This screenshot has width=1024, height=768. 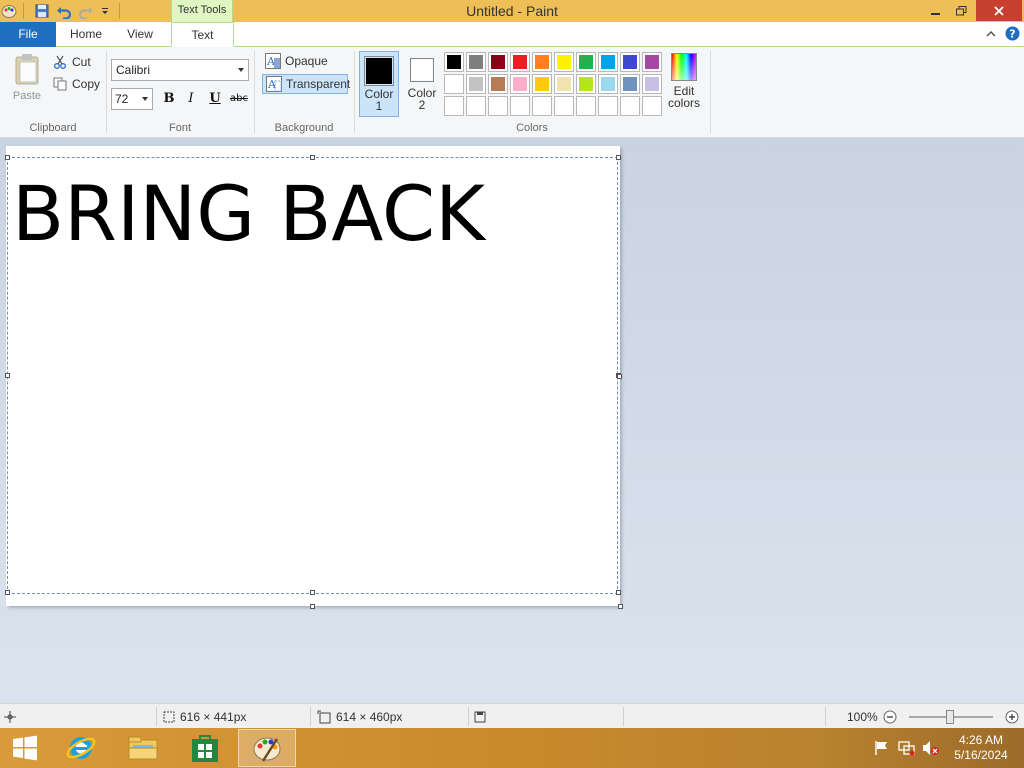 I want to click on copy-button: Copy, so click(x=76, y=84).